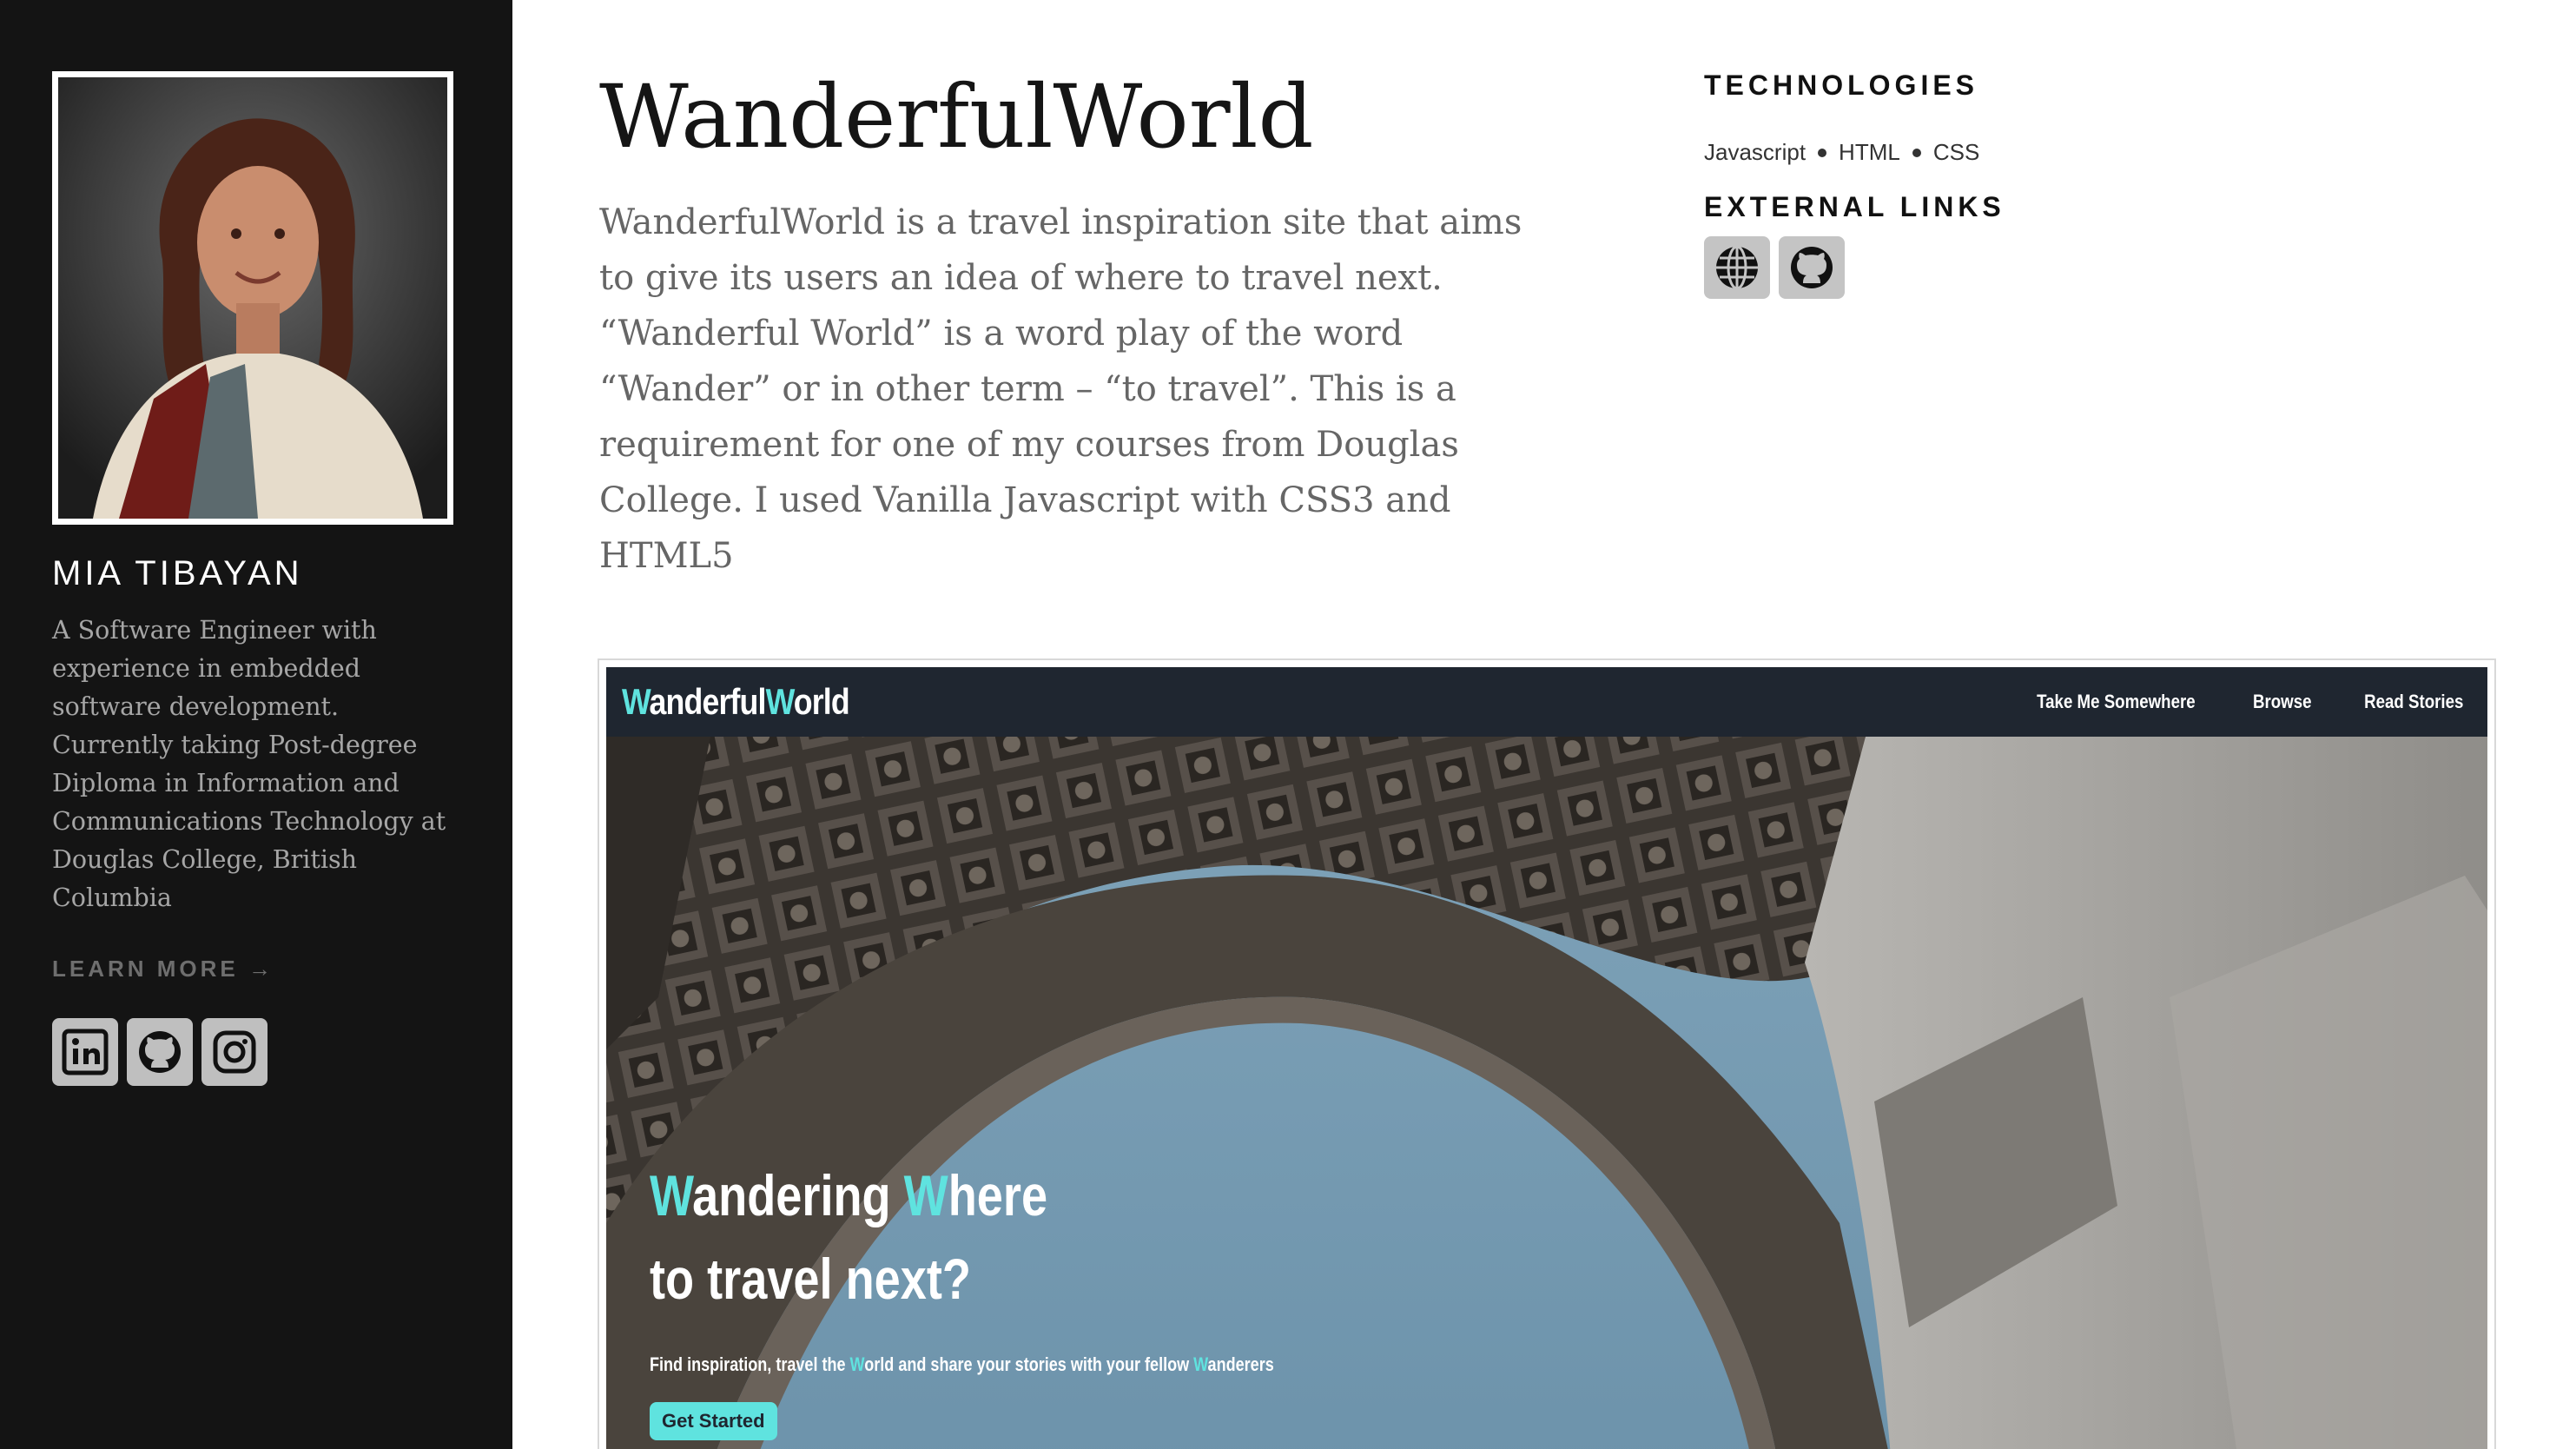  I want to click on tech-item: CSS, so click(1956, 152).